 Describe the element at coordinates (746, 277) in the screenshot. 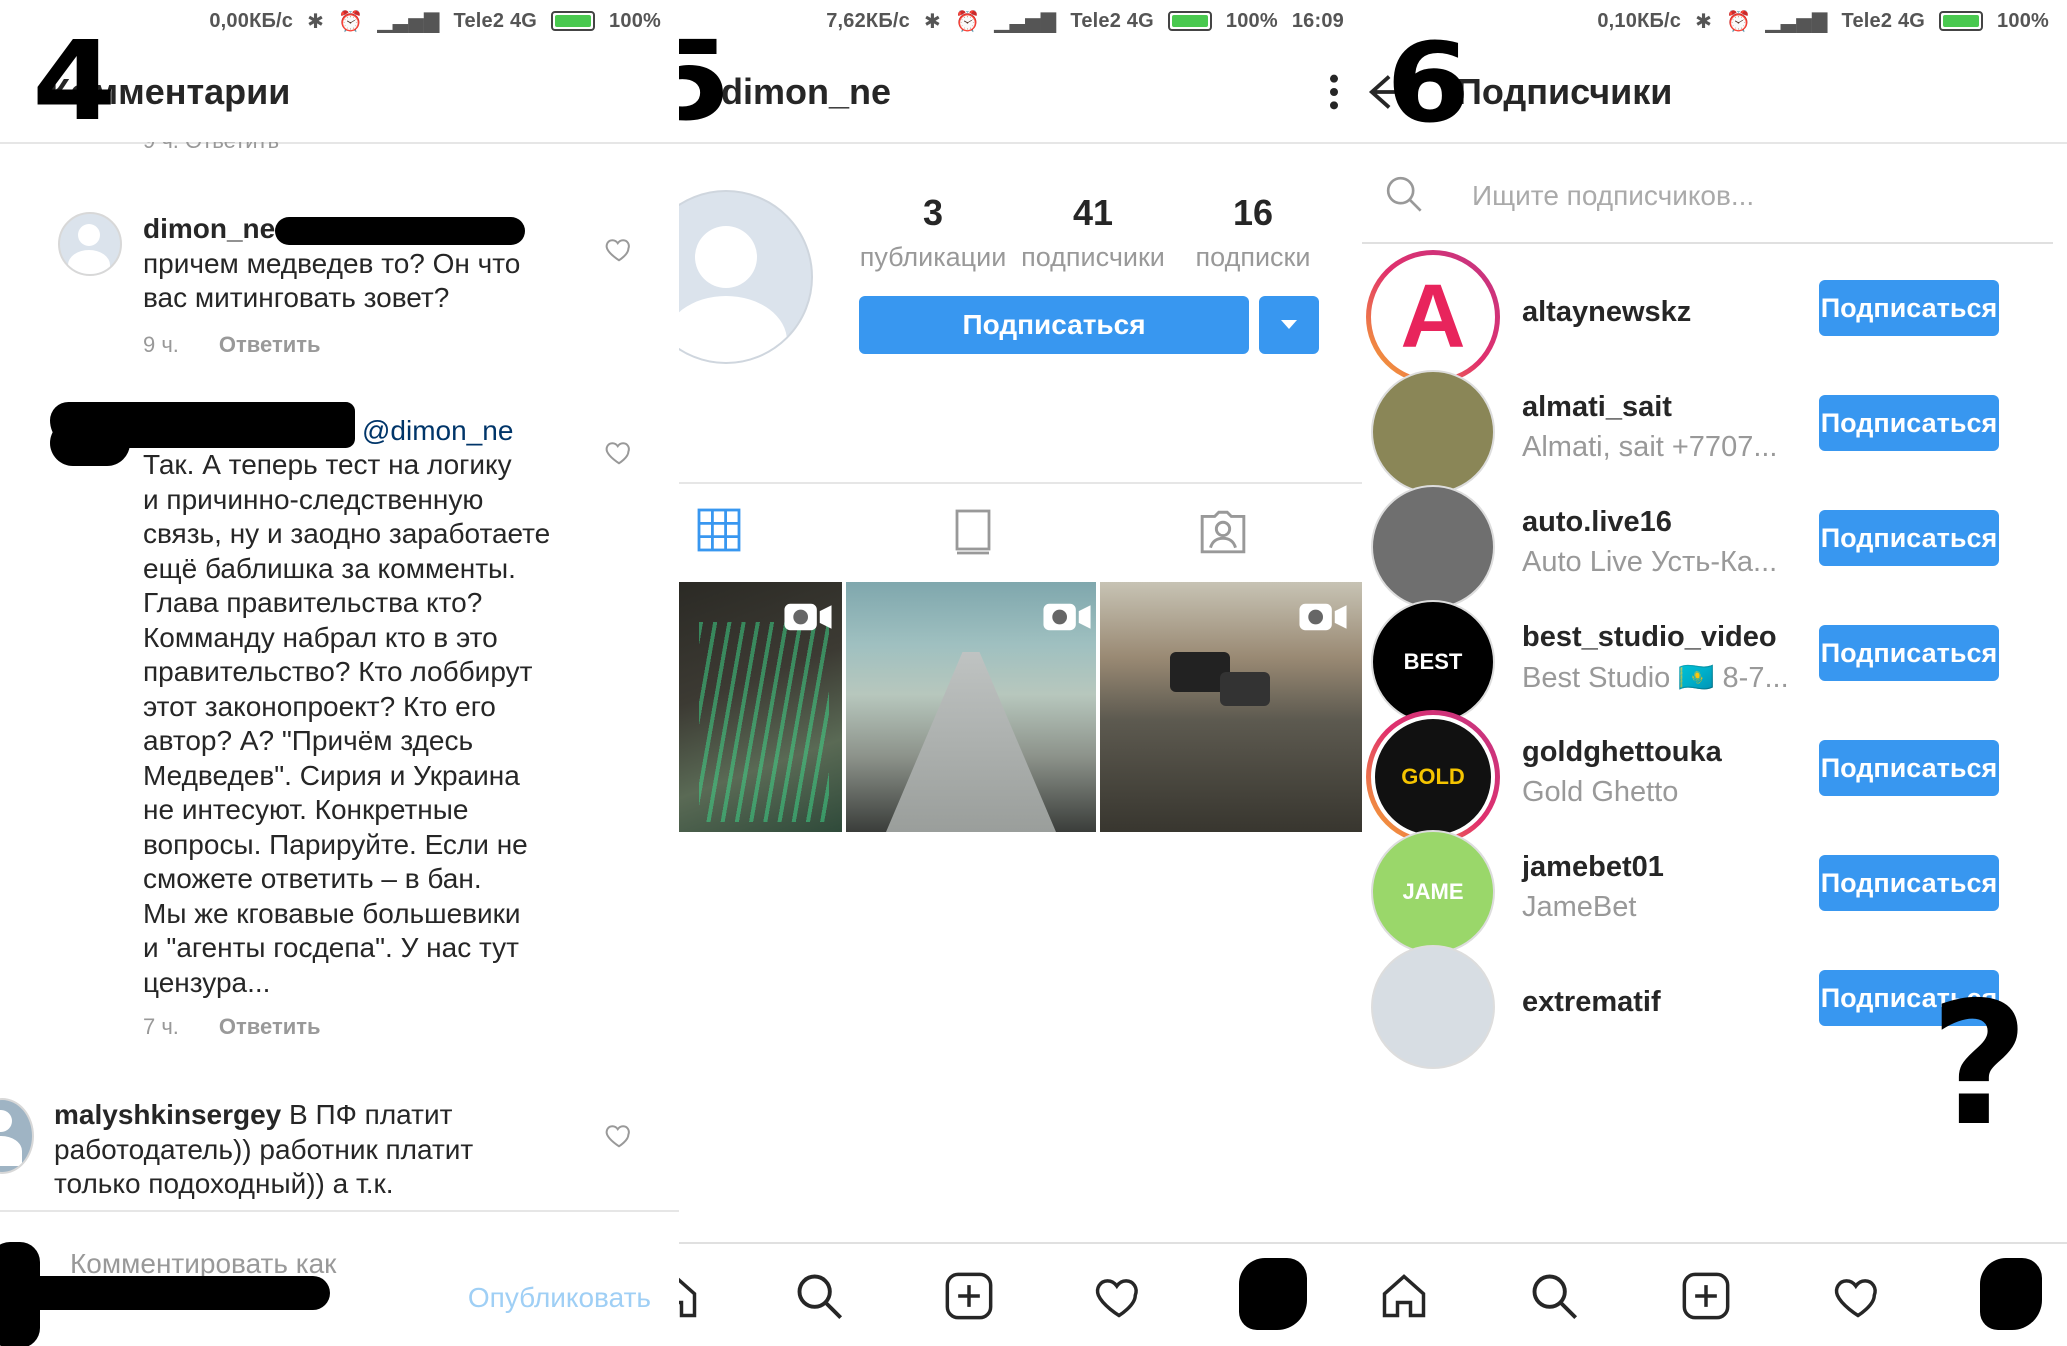

I see `profile-avatar` at that location.